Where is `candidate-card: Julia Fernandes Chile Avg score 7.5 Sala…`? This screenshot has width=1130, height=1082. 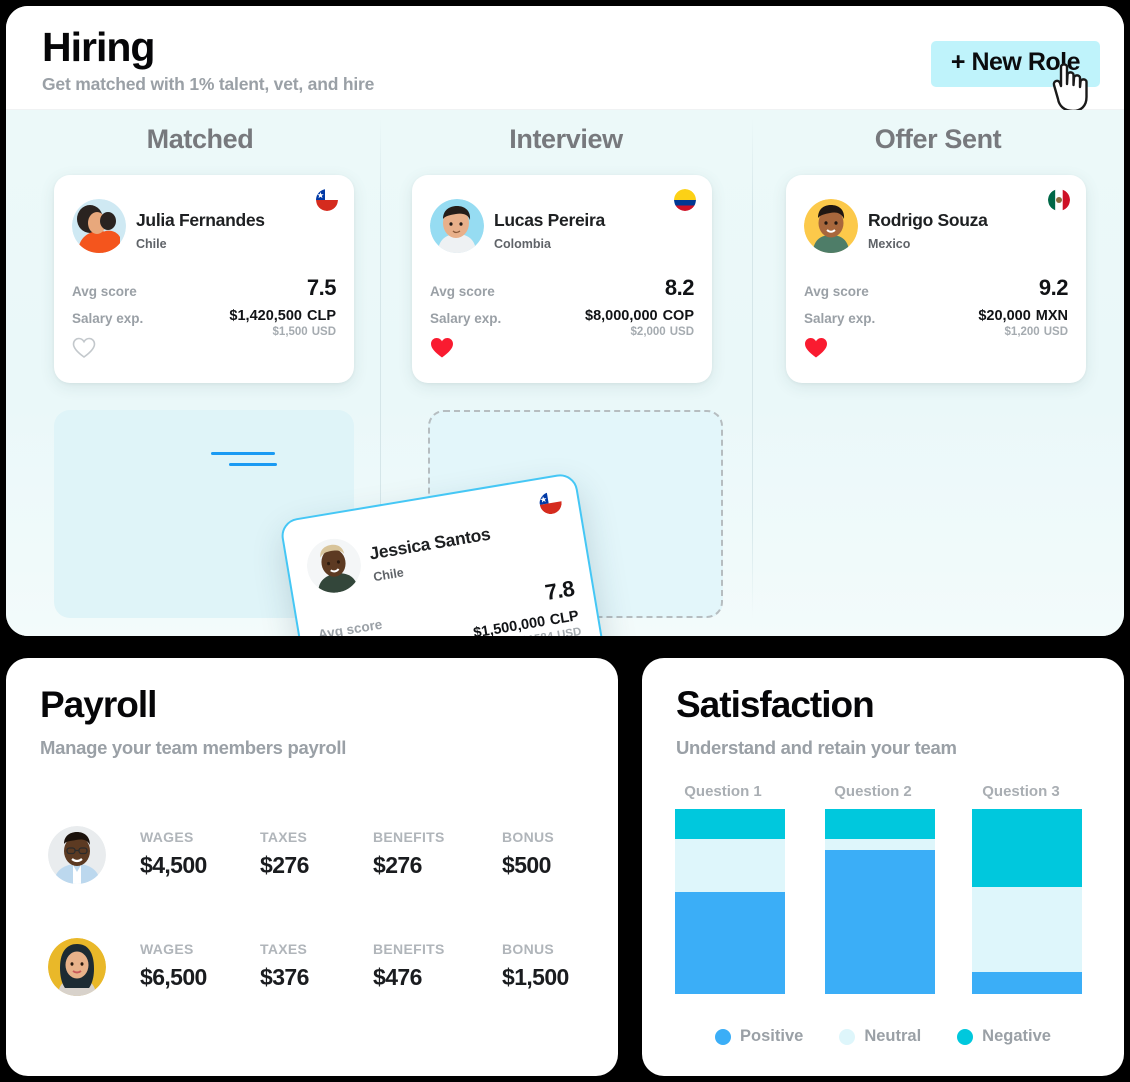 candidate-card: Julia Fernandes Chile Avg score 7.5 Sala… is located at coordinates (204, 279).